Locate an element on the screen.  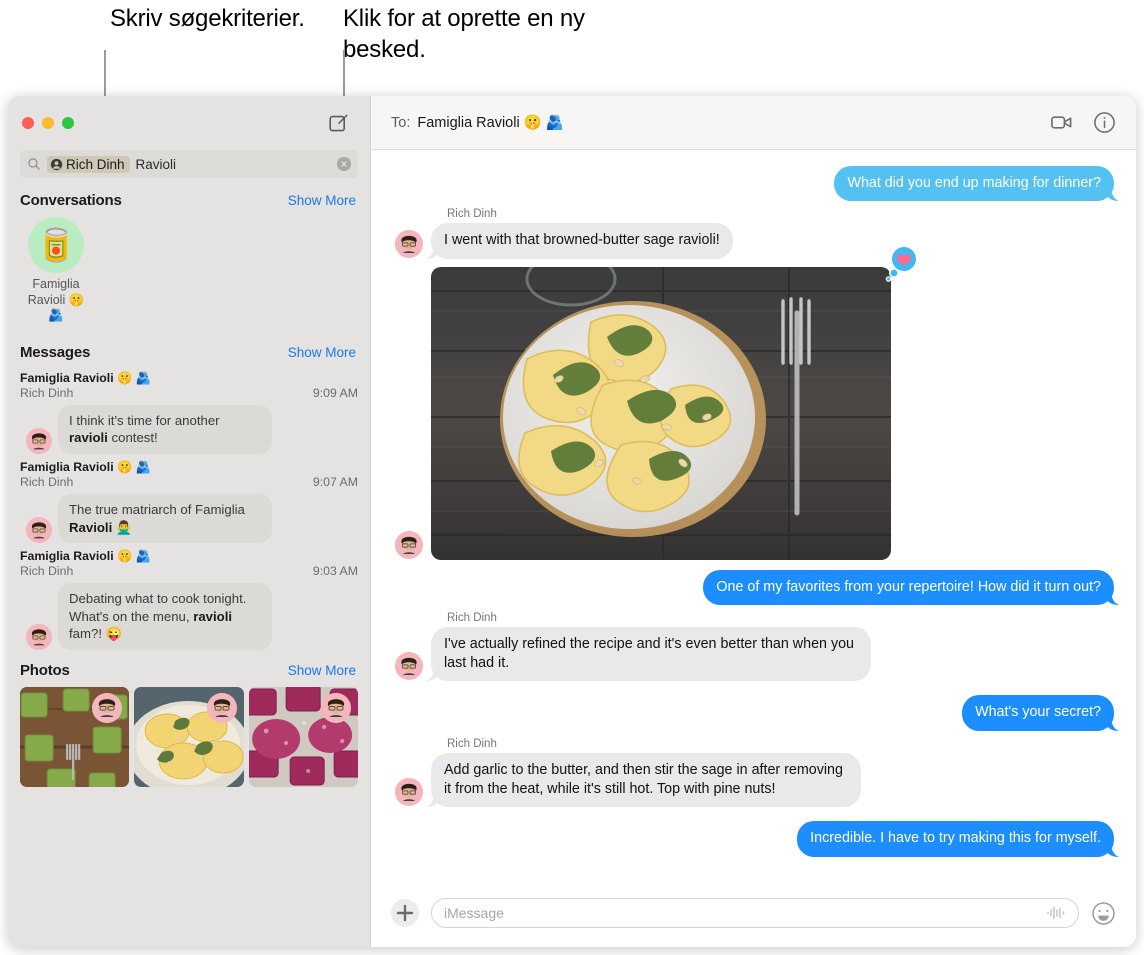
maximize-button is located at coordinates (68, 123).